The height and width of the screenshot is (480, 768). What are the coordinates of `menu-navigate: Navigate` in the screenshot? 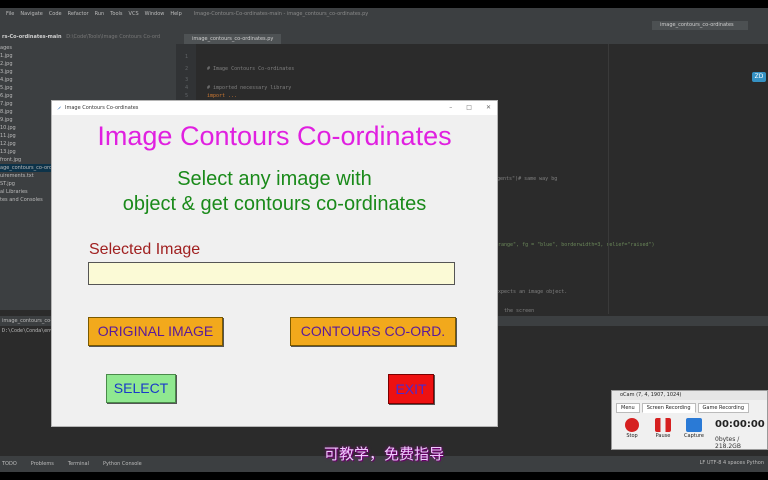 It's located at (31, 14).